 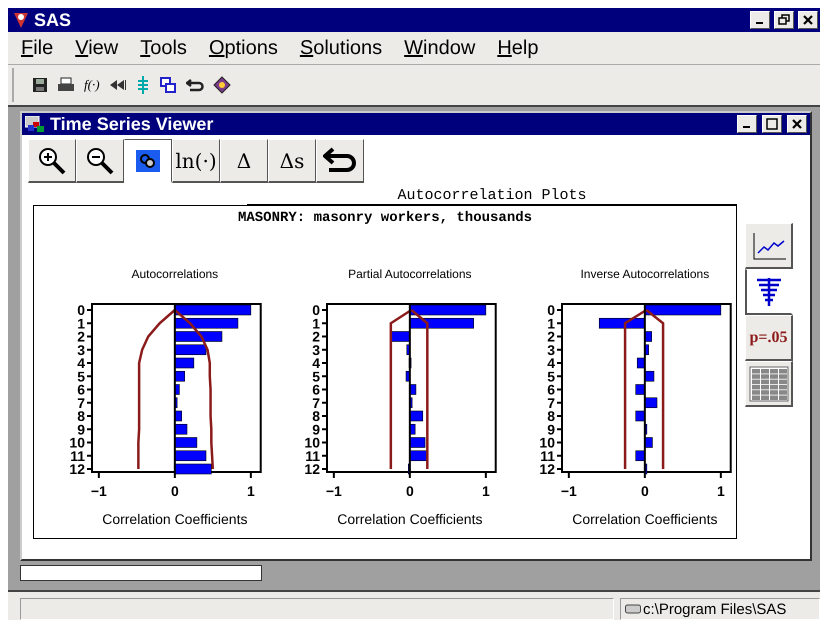 I want to click on section-title: Autocorrelation Plots, so click(x=492, y=196).